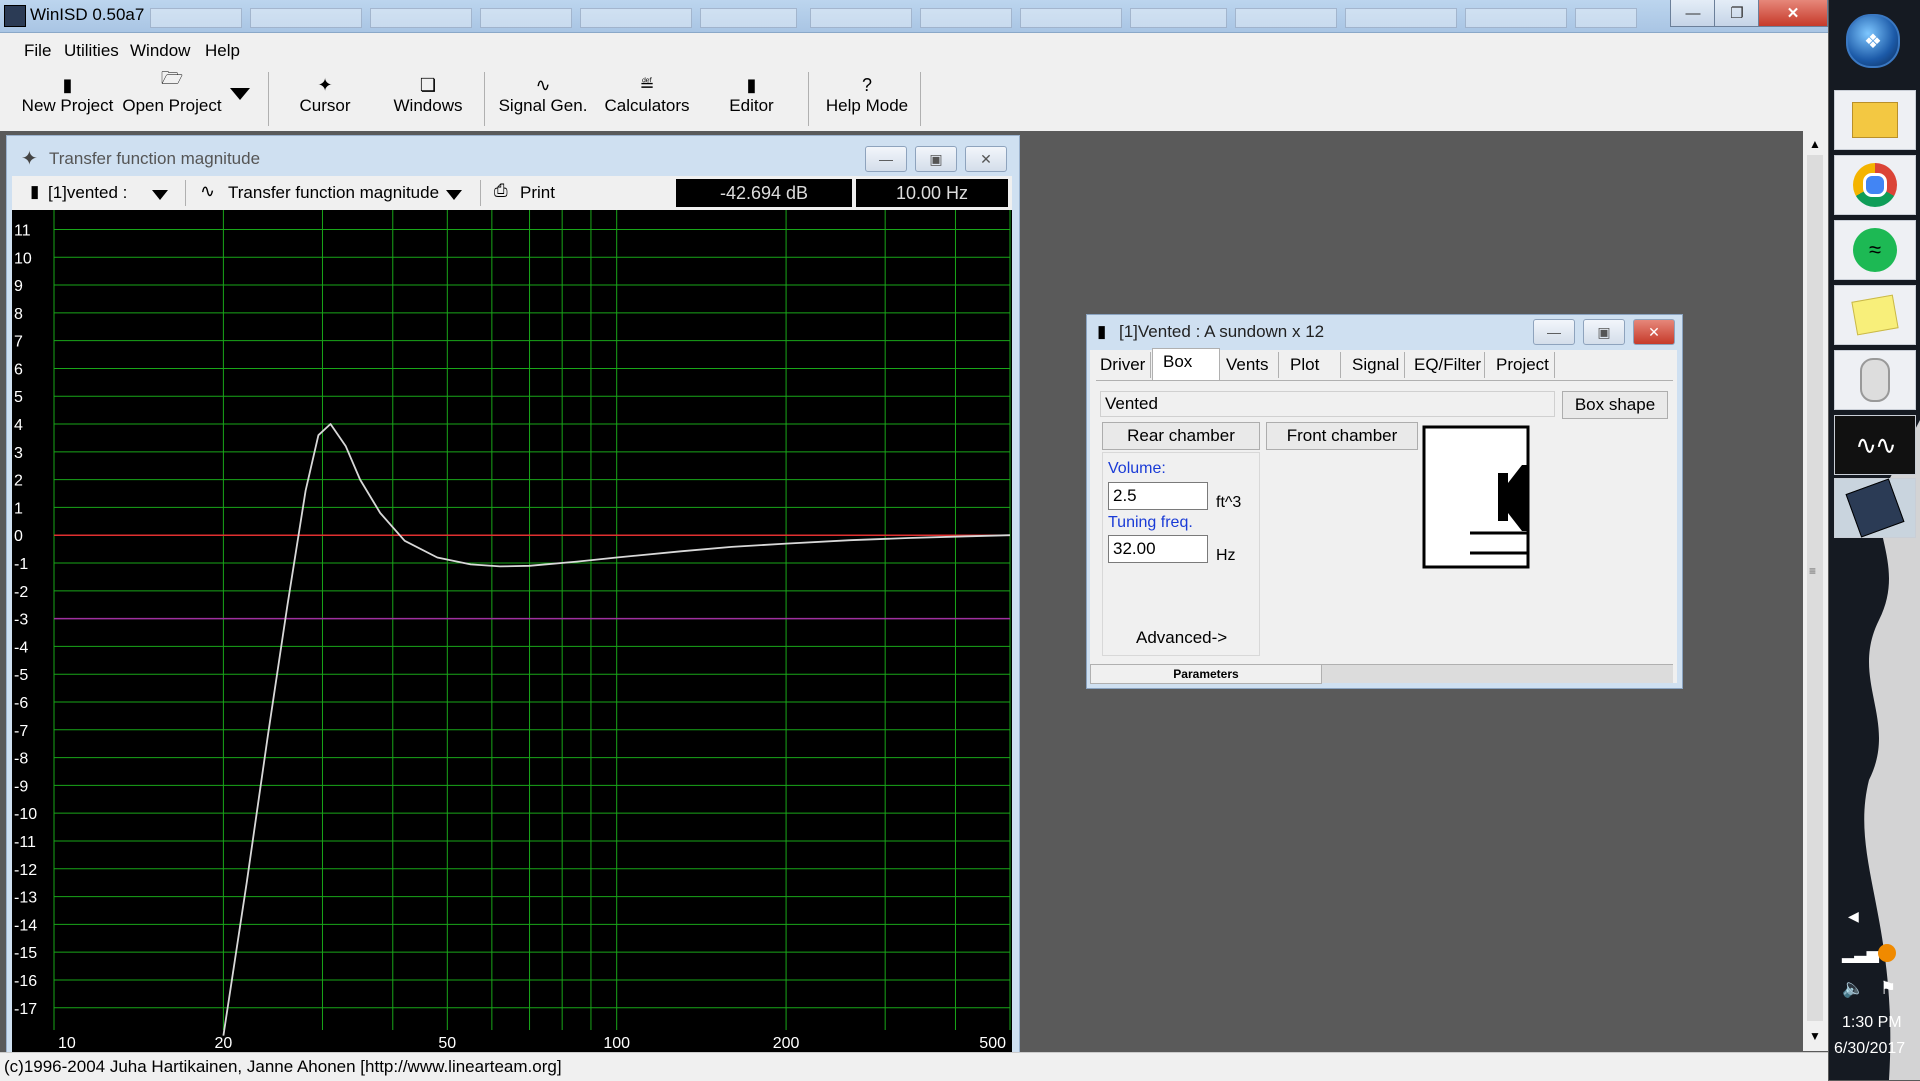  What do you see at coordinates (25, 898) in the screenshot?
I see `y-tick-label: -13` at bounding box center [25, 898].